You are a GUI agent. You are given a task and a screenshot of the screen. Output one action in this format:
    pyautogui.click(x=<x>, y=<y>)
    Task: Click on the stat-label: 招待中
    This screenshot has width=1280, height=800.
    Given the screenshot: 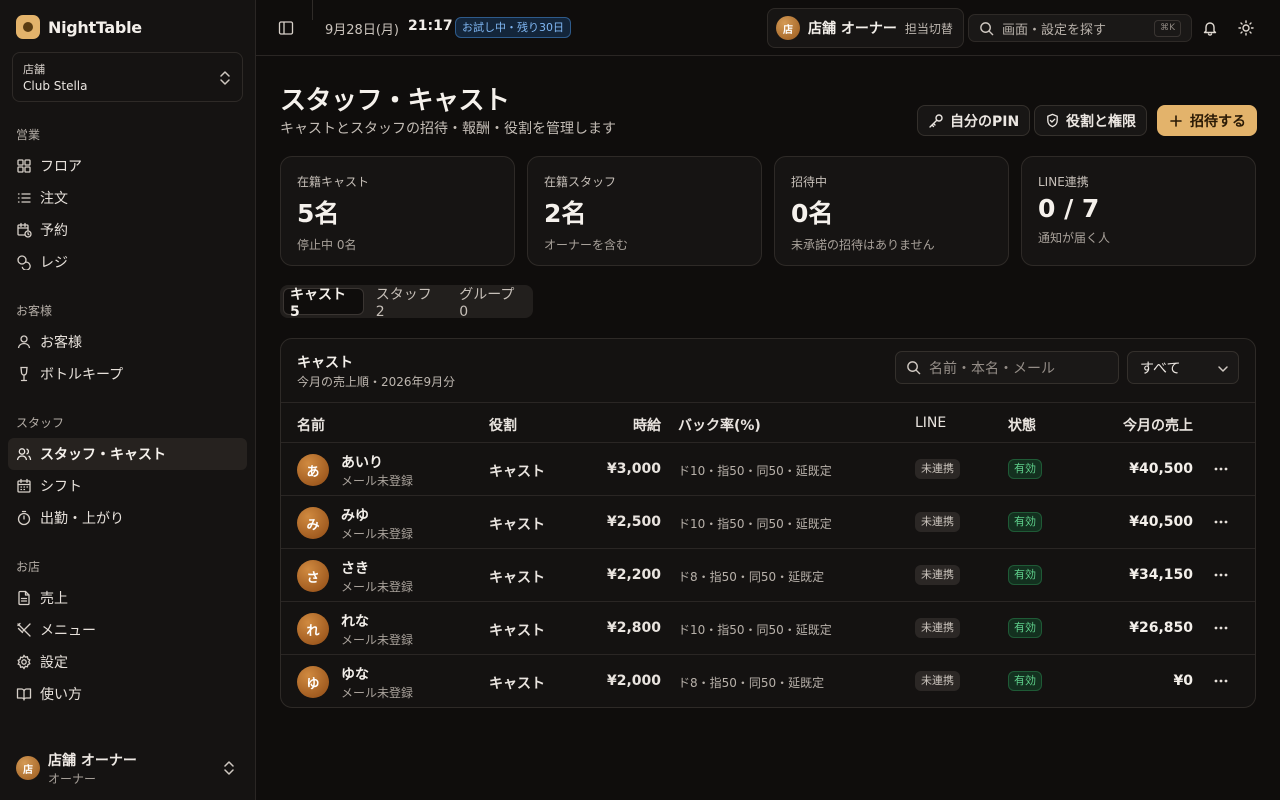 What is the action you would take?
    pyautogui.click(x=809, y=182)
    